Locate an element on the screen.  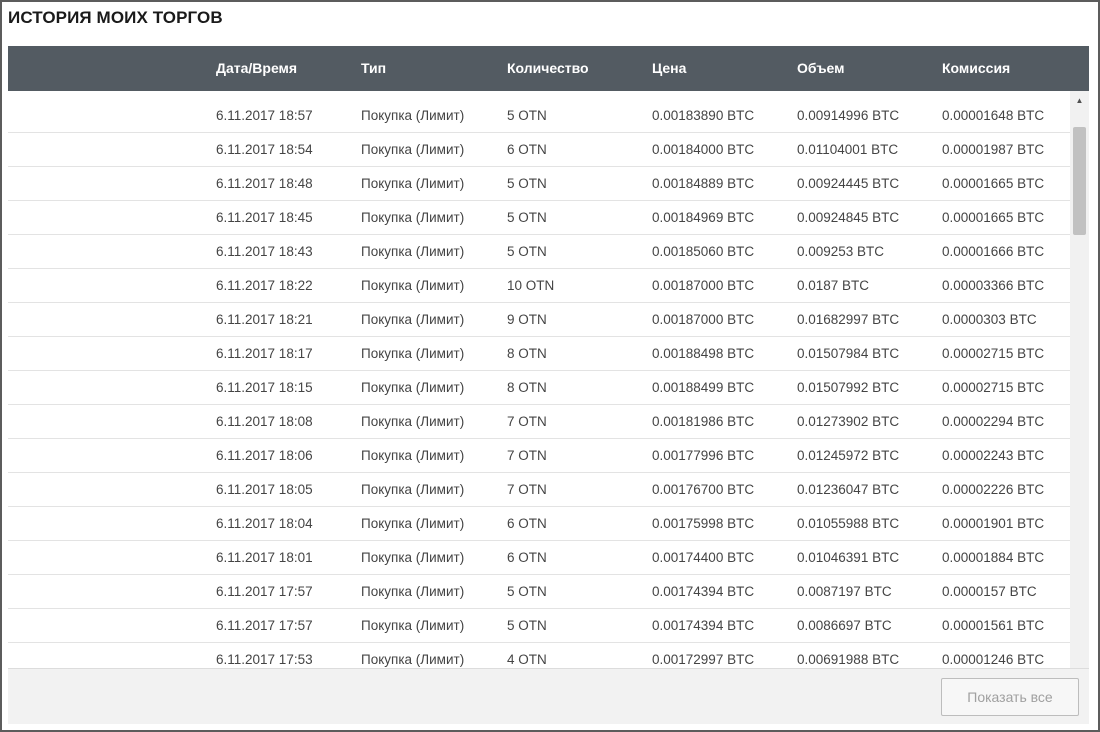
cell-datetime: 6.11.2017 18:05 is located at coordinates (264, 489).